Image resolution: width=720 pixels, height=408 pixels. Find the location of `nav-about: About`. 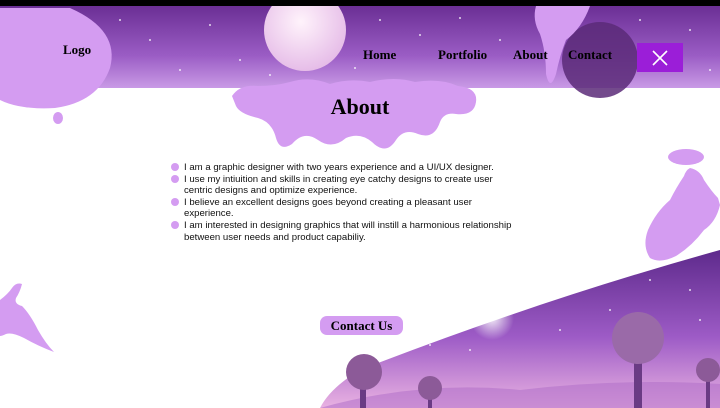

nav-about: About is located at coordinates (530, 55).